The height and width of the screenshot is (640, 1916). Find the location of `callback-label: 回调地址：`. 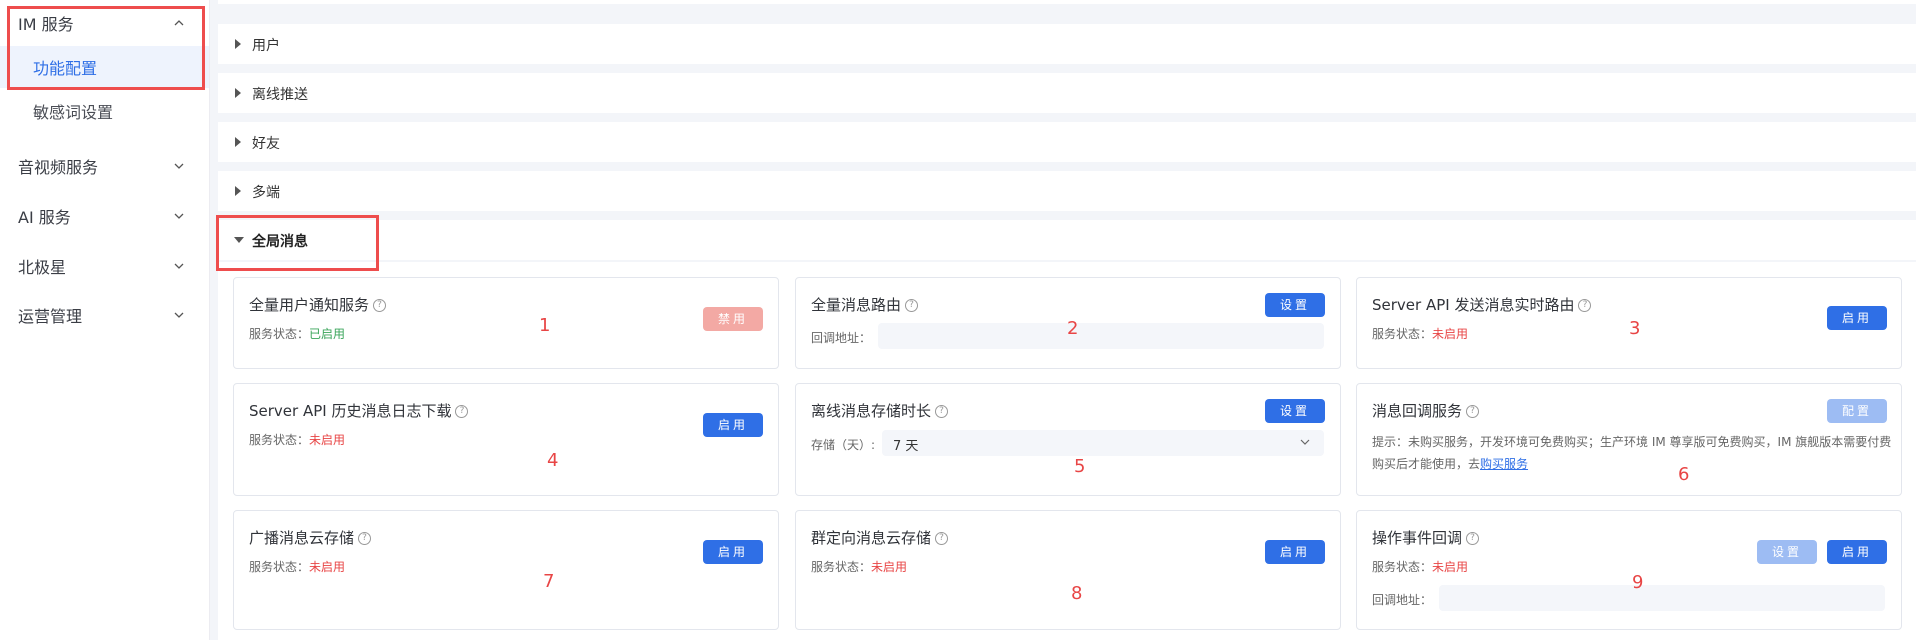

callback-label: 回调地址： is located at coordinates (1402, 600).